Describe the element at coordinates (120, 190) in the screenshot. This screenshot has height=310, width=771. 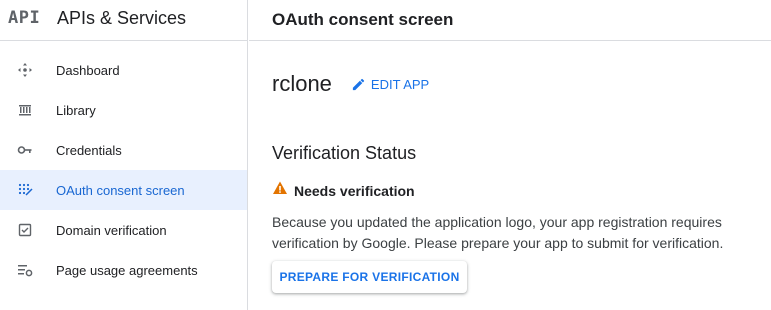
I see `sidebar-item-label: OAuth consent screen` at that location.